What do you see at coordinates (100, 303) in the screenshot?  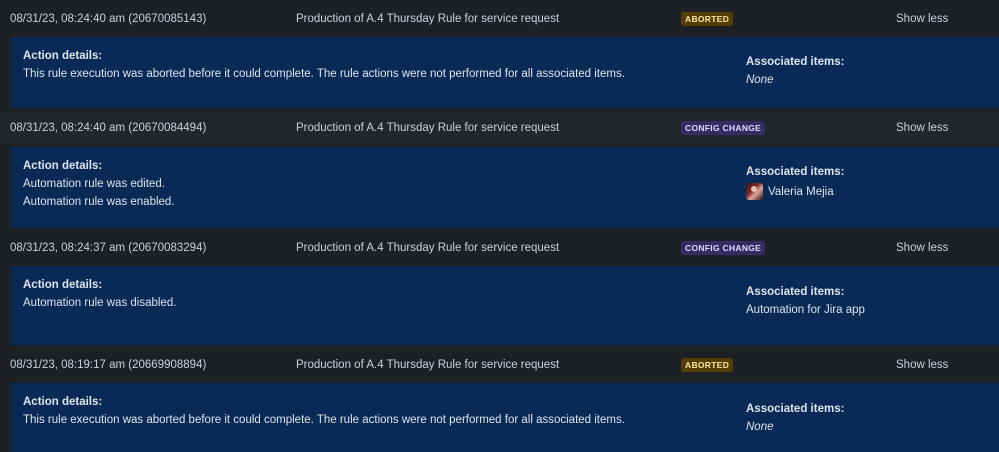 I see `action-detail-line: Automation rule was disabled.` at bounding box center [100, 303].